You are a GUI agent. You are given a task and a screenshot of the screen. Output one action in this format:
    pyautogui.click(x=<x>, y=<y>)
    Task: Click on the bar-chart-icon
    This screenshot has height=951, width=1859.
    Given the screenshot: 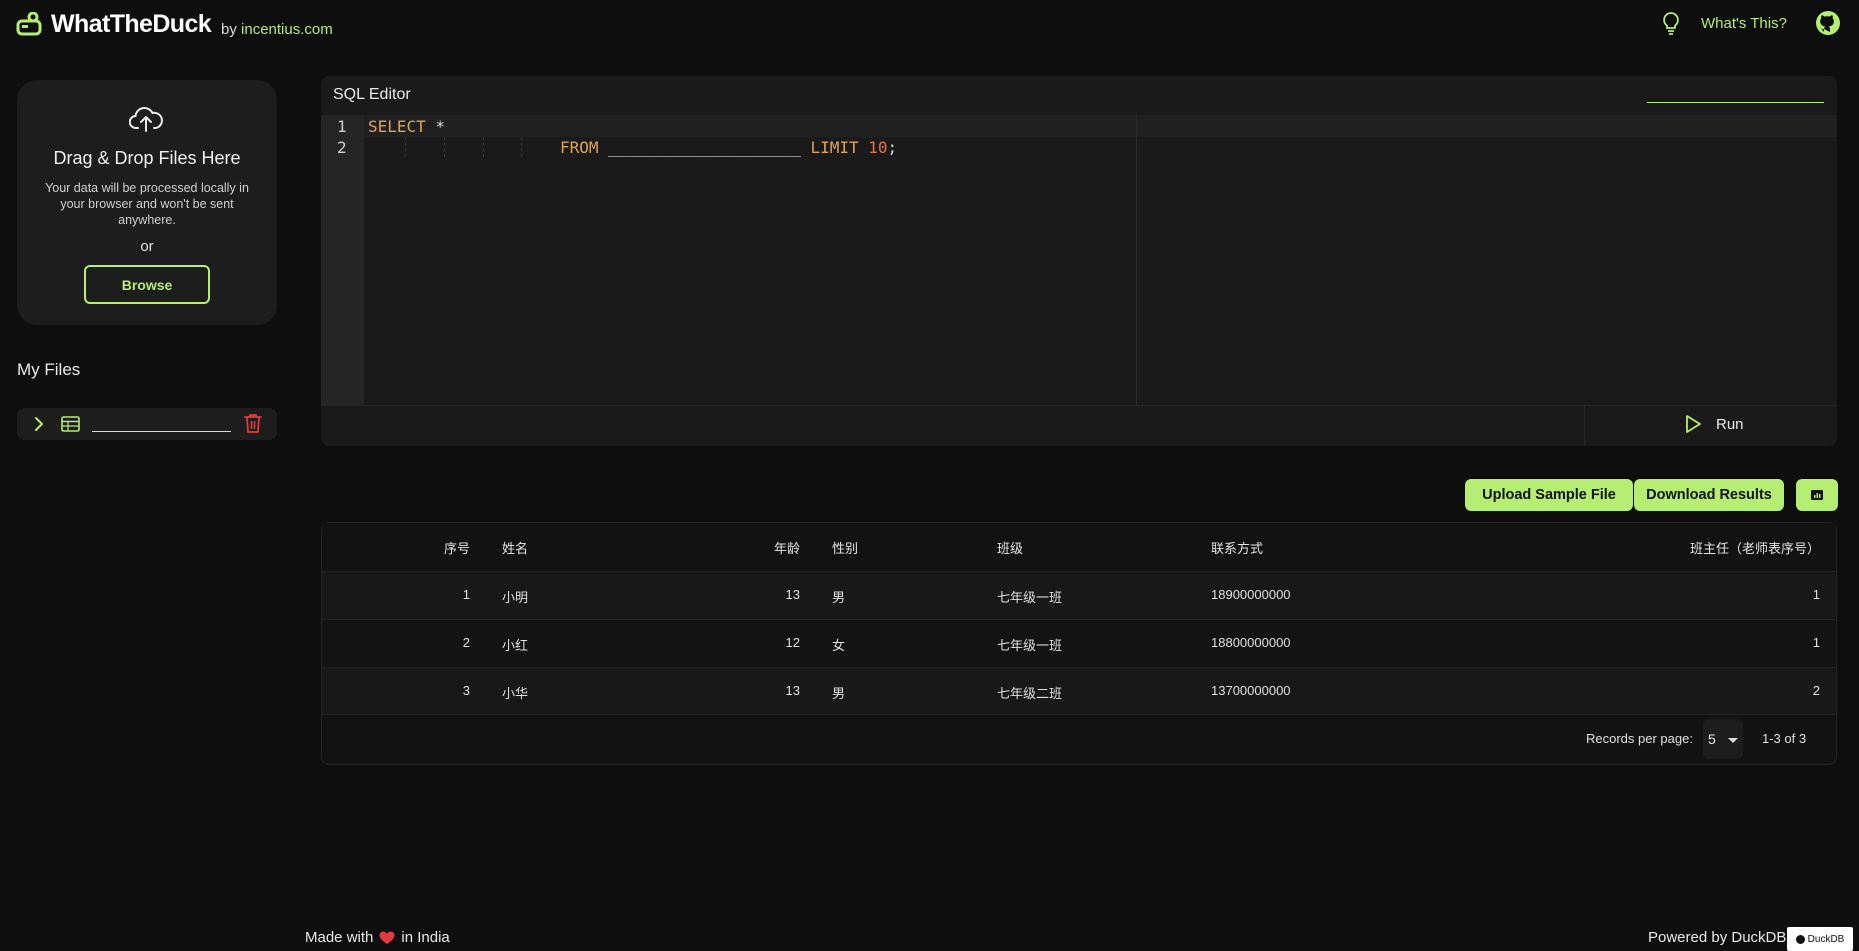 What is the action you would take?
    pyautogui.click(x=1817, y=495)
    